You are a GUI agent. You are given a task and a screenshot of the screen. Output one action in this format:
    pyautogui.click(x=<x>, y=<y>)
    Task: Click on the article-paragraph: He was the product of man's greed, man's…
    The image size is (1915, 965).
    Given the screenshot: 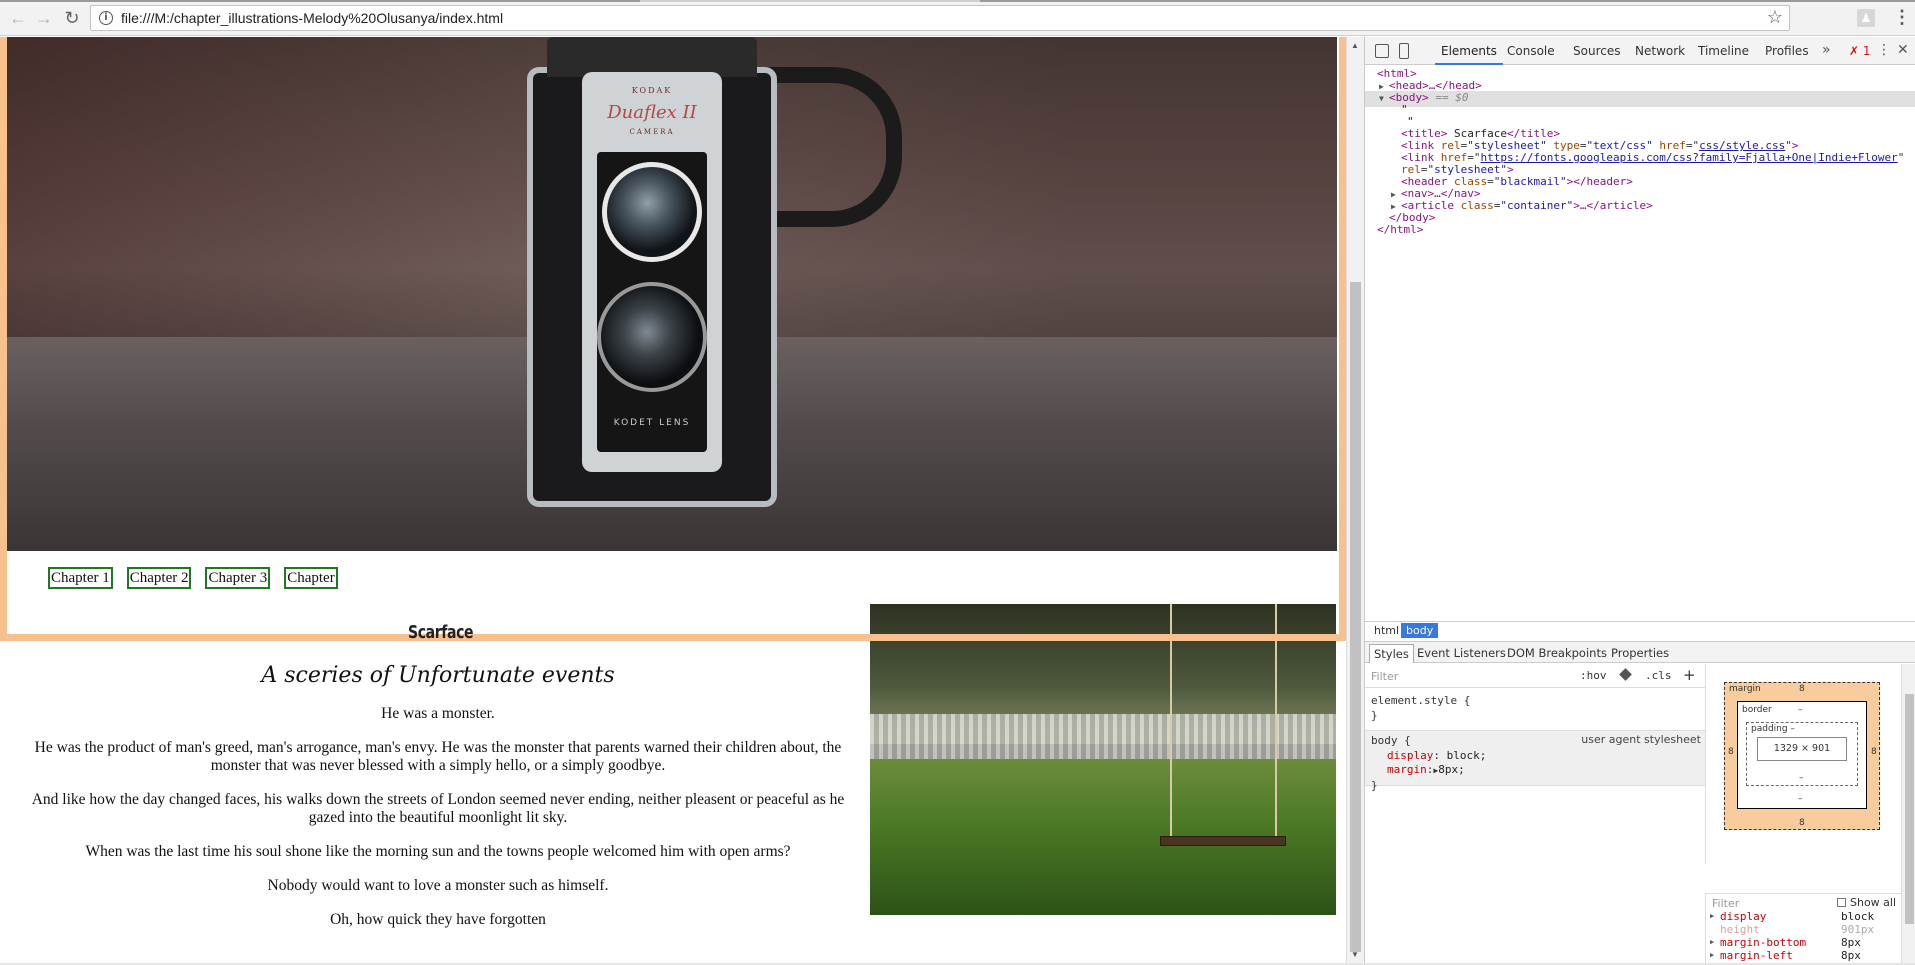 What is the action you would take?
    pyautogui.click(x=438, y=756)
    